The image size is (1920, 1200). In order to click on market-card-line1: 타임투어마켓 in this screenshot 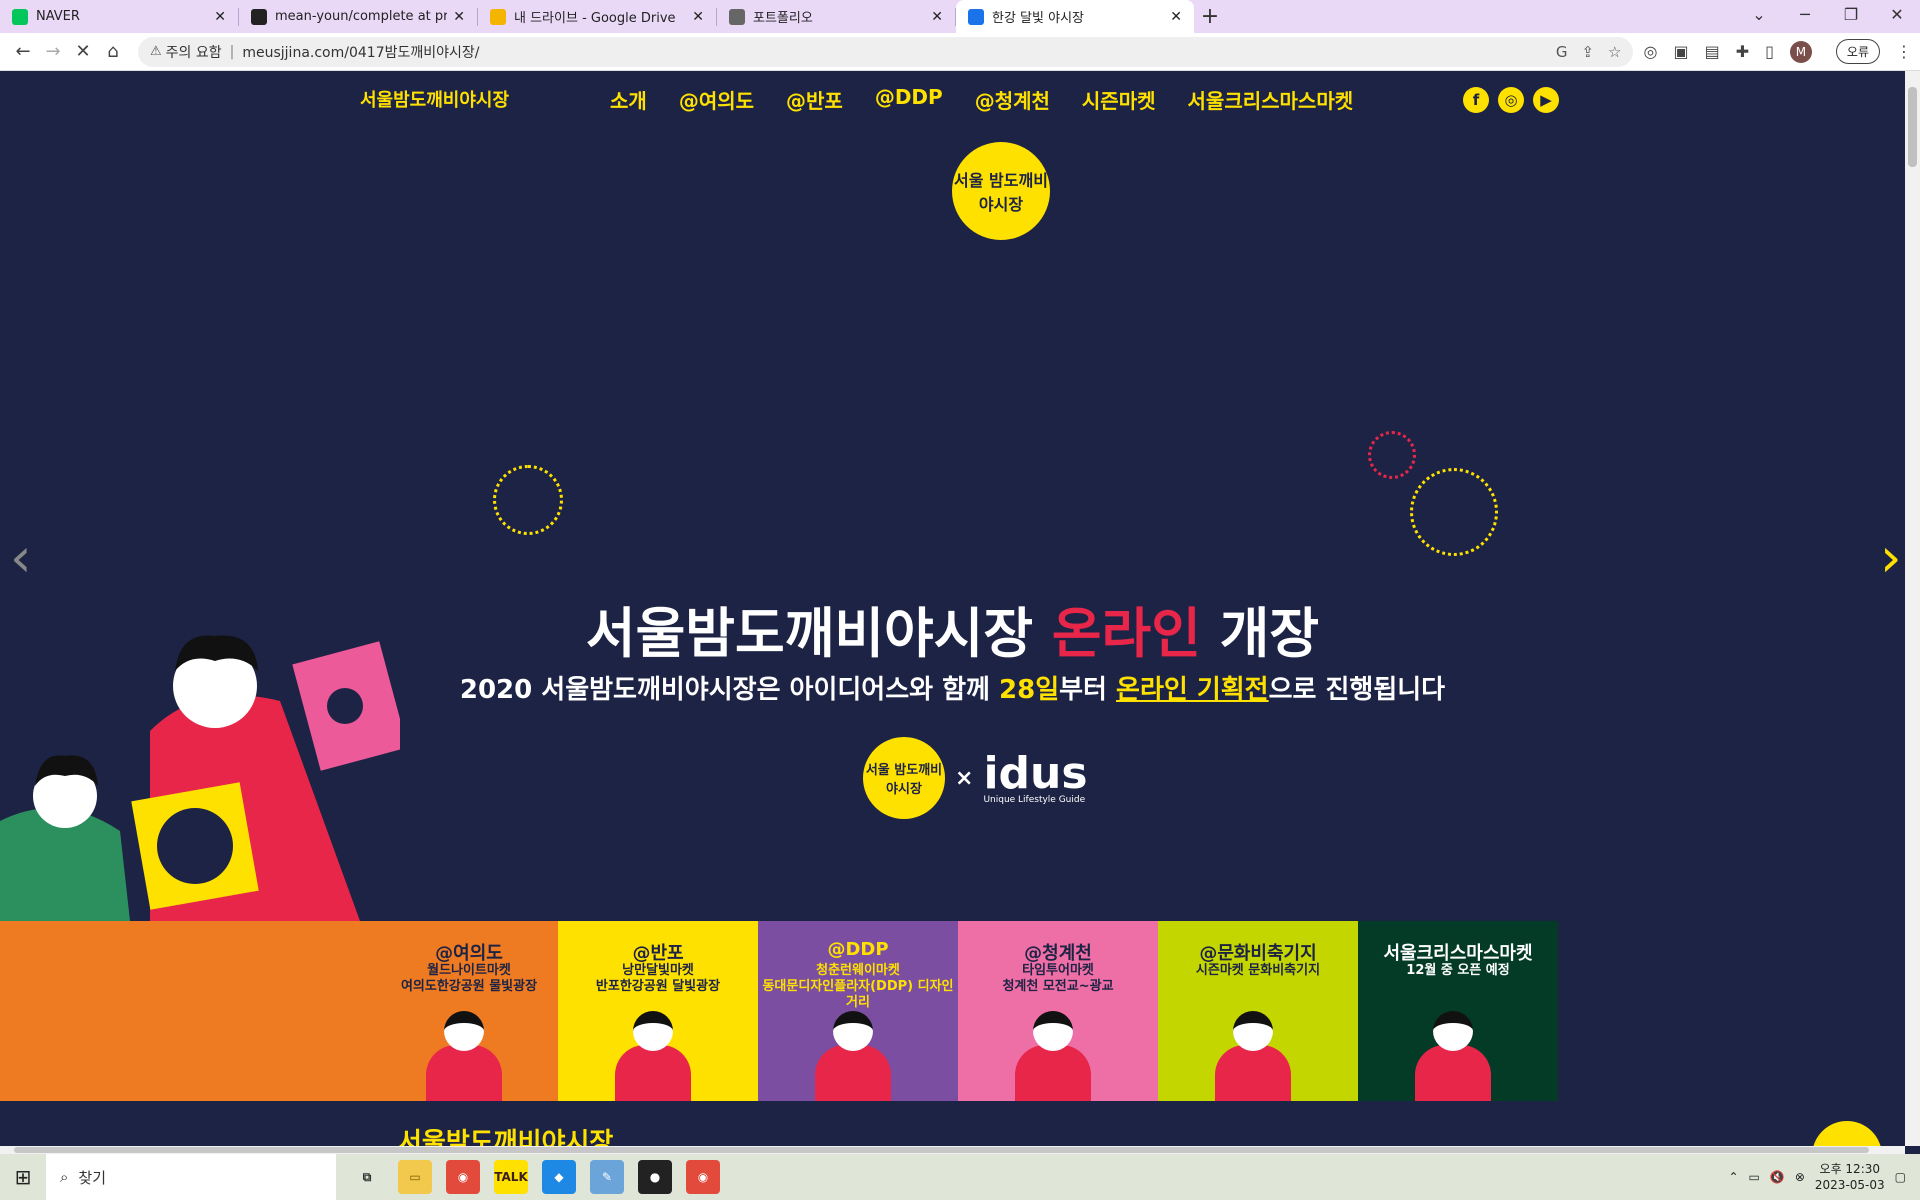, I will do `click(1058, 970)`.